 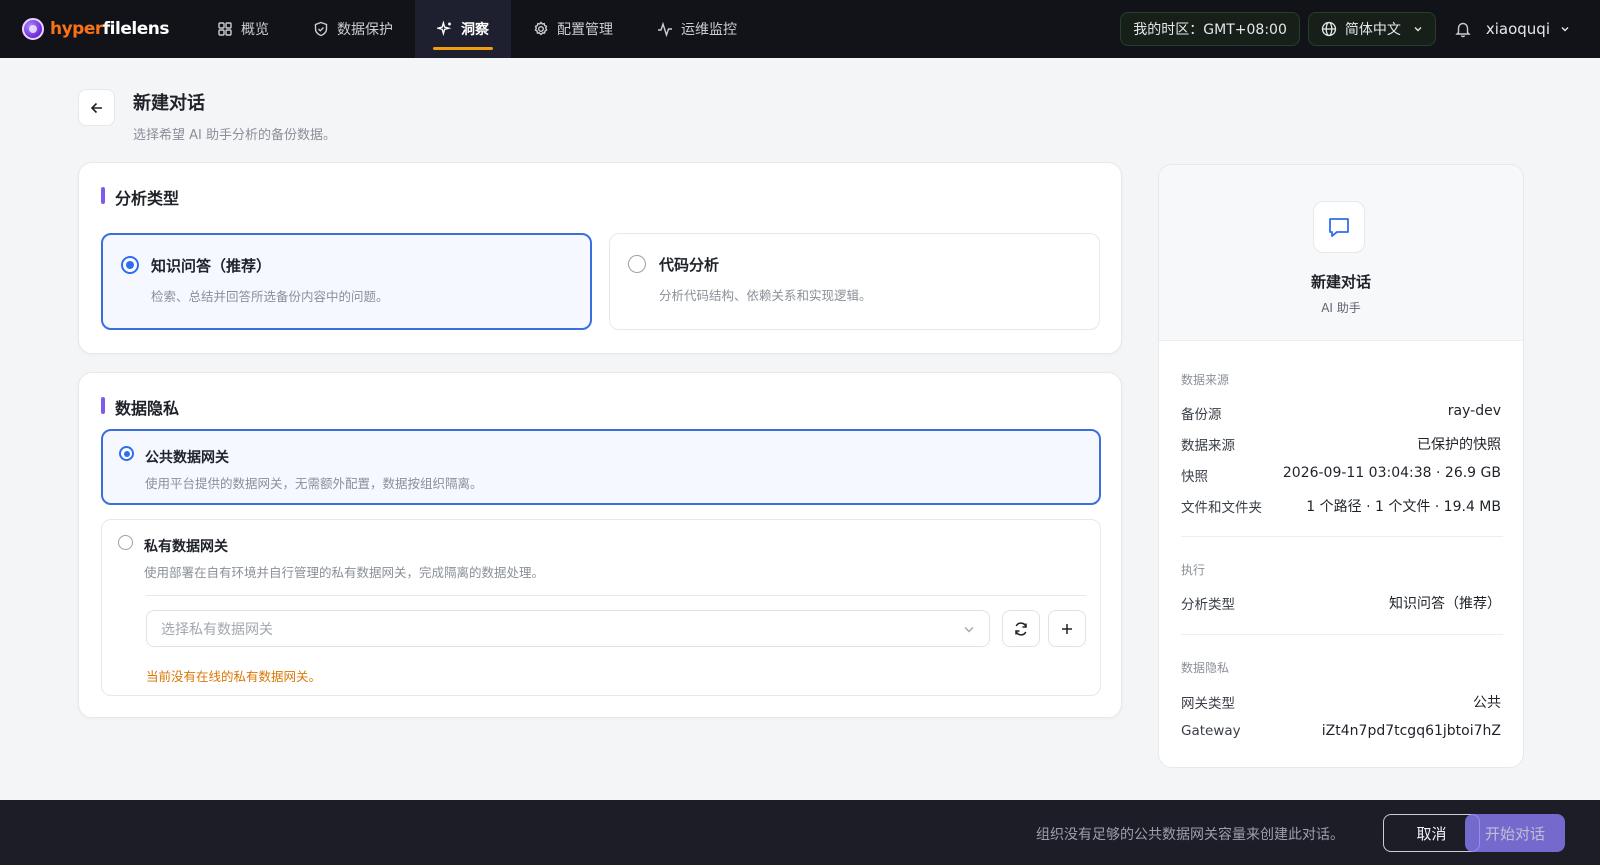 I want to click on plus-icon, so click(x=1067, y=629).